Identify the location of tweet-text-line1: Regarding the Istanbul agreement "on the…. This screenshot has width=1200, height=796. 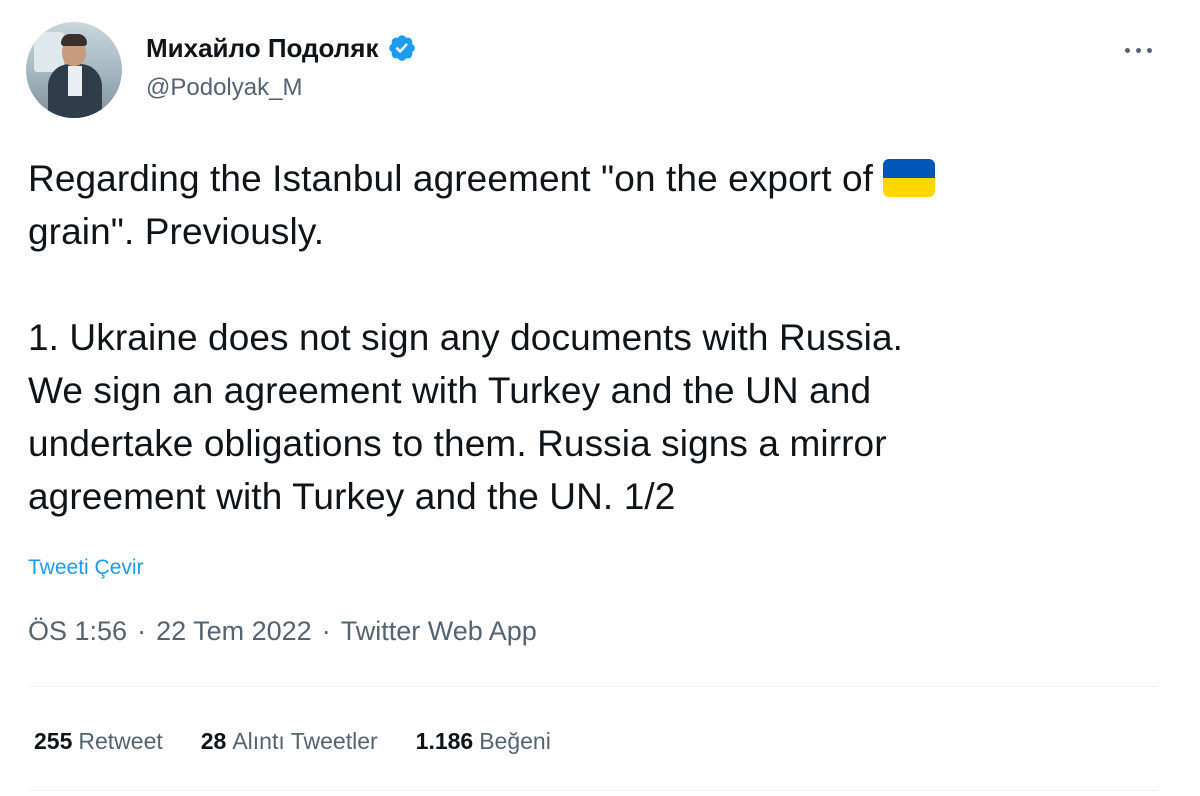
(451, 178).